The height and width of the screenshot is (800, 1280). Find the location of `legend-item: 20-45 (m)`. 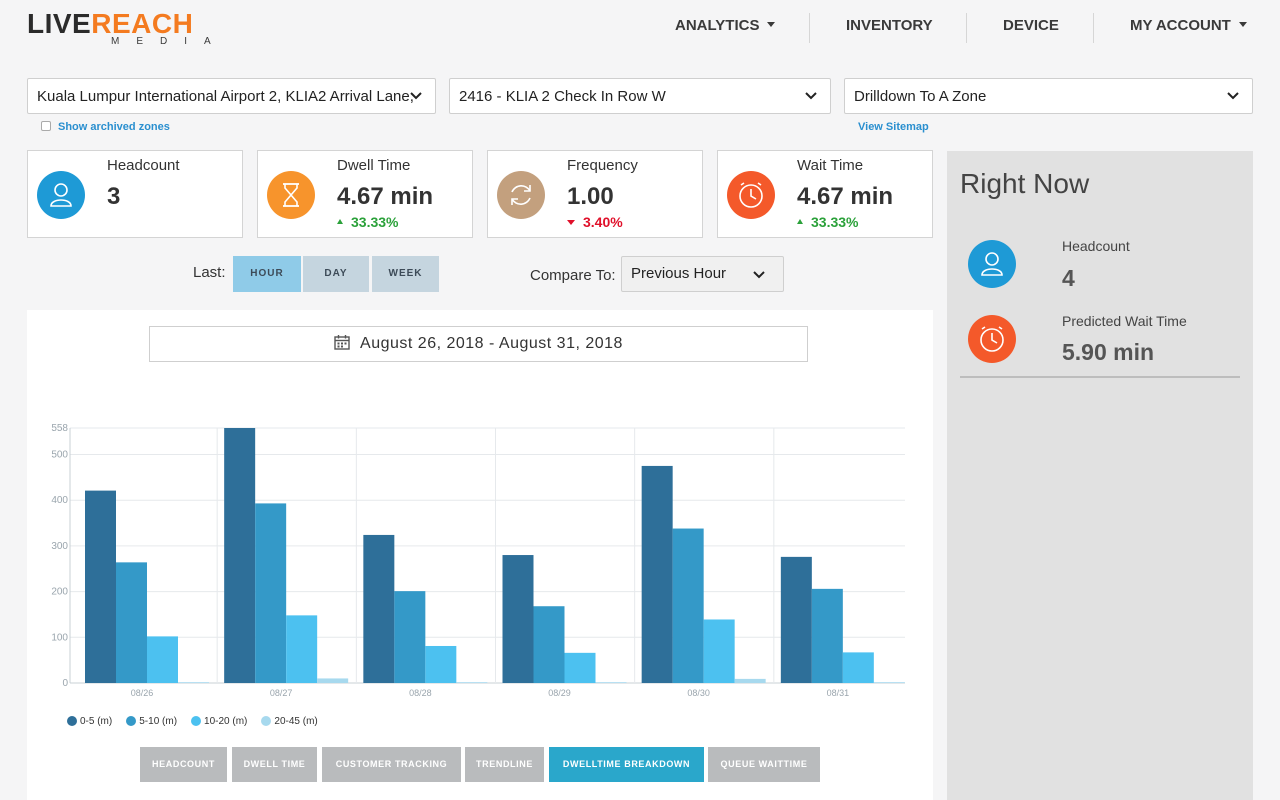

legend-item: 20-45 (m) is located at coordinates (289, 721).